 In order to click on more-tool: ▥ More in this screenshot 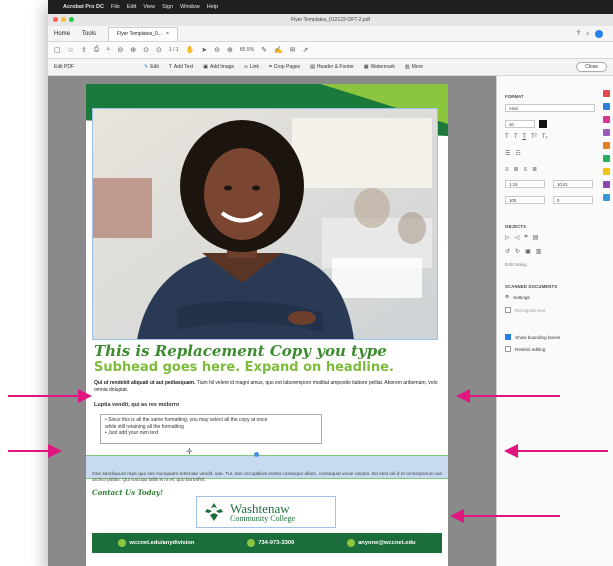, I will do `click(414, 67)`.